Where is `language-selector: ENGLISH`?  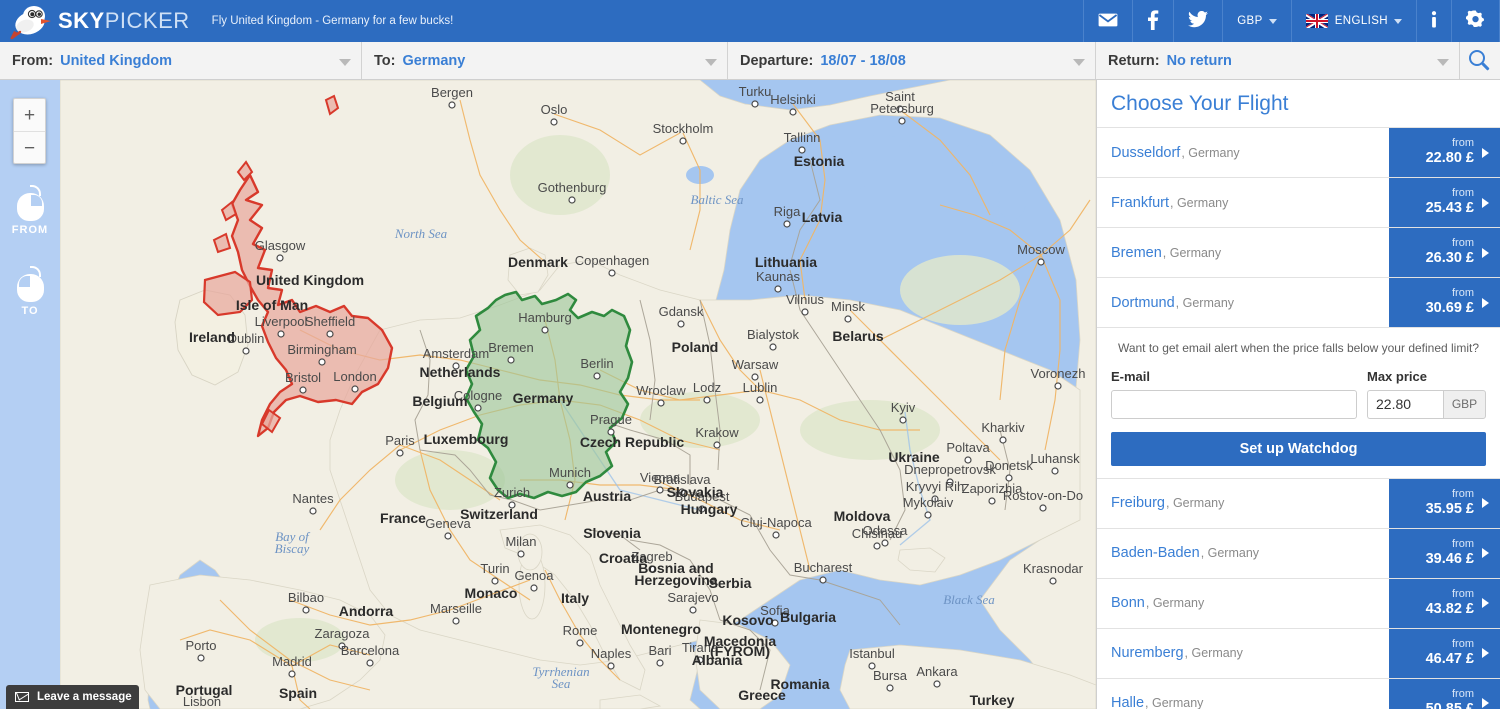 language-selector: ENGLISH is located at coordinates (1353, 21).